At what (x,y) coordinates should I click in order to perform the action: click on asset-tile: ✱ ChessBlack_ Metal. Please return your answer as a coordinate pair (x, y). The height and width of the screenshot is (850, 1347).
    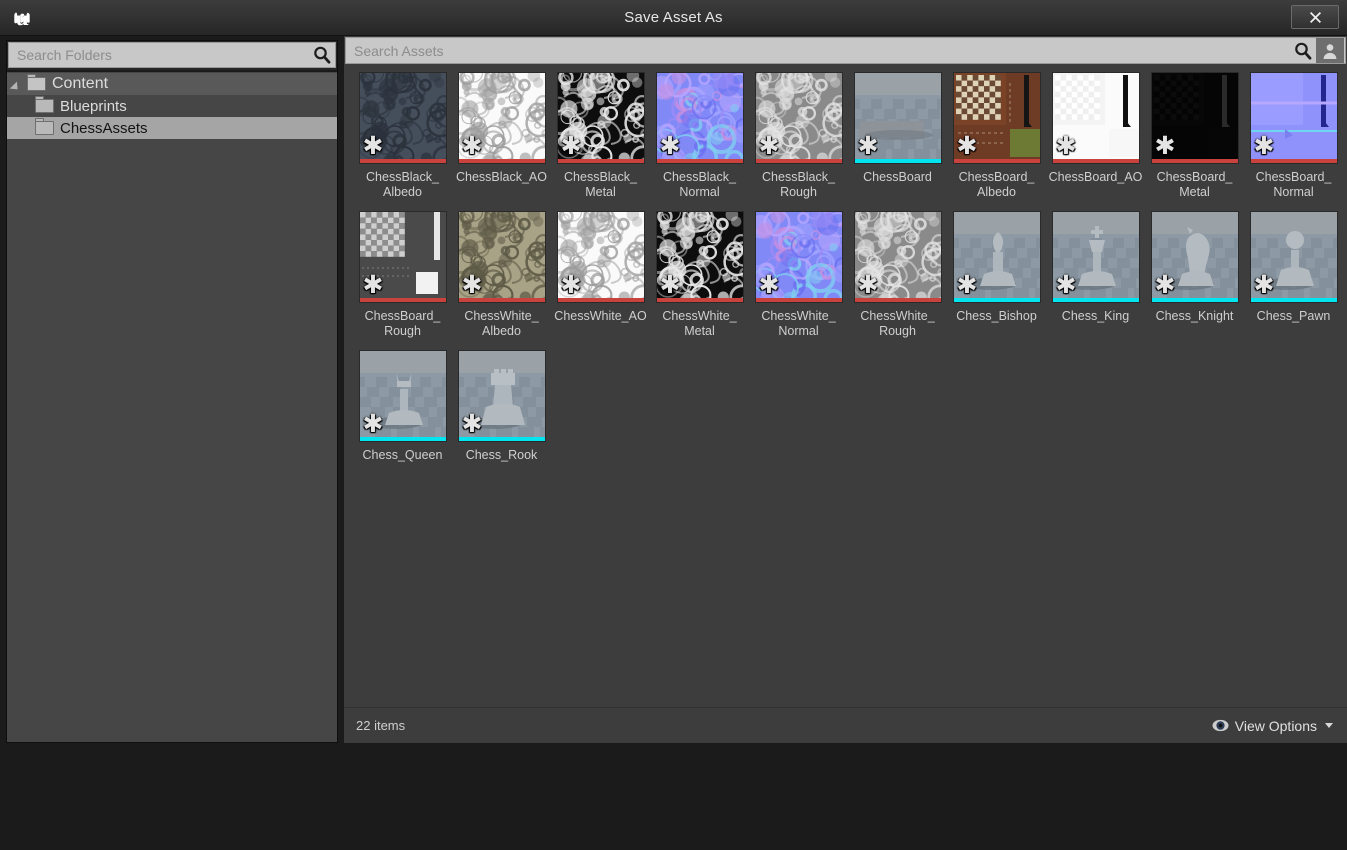
    Looking at the image, I should click on (600, 136).